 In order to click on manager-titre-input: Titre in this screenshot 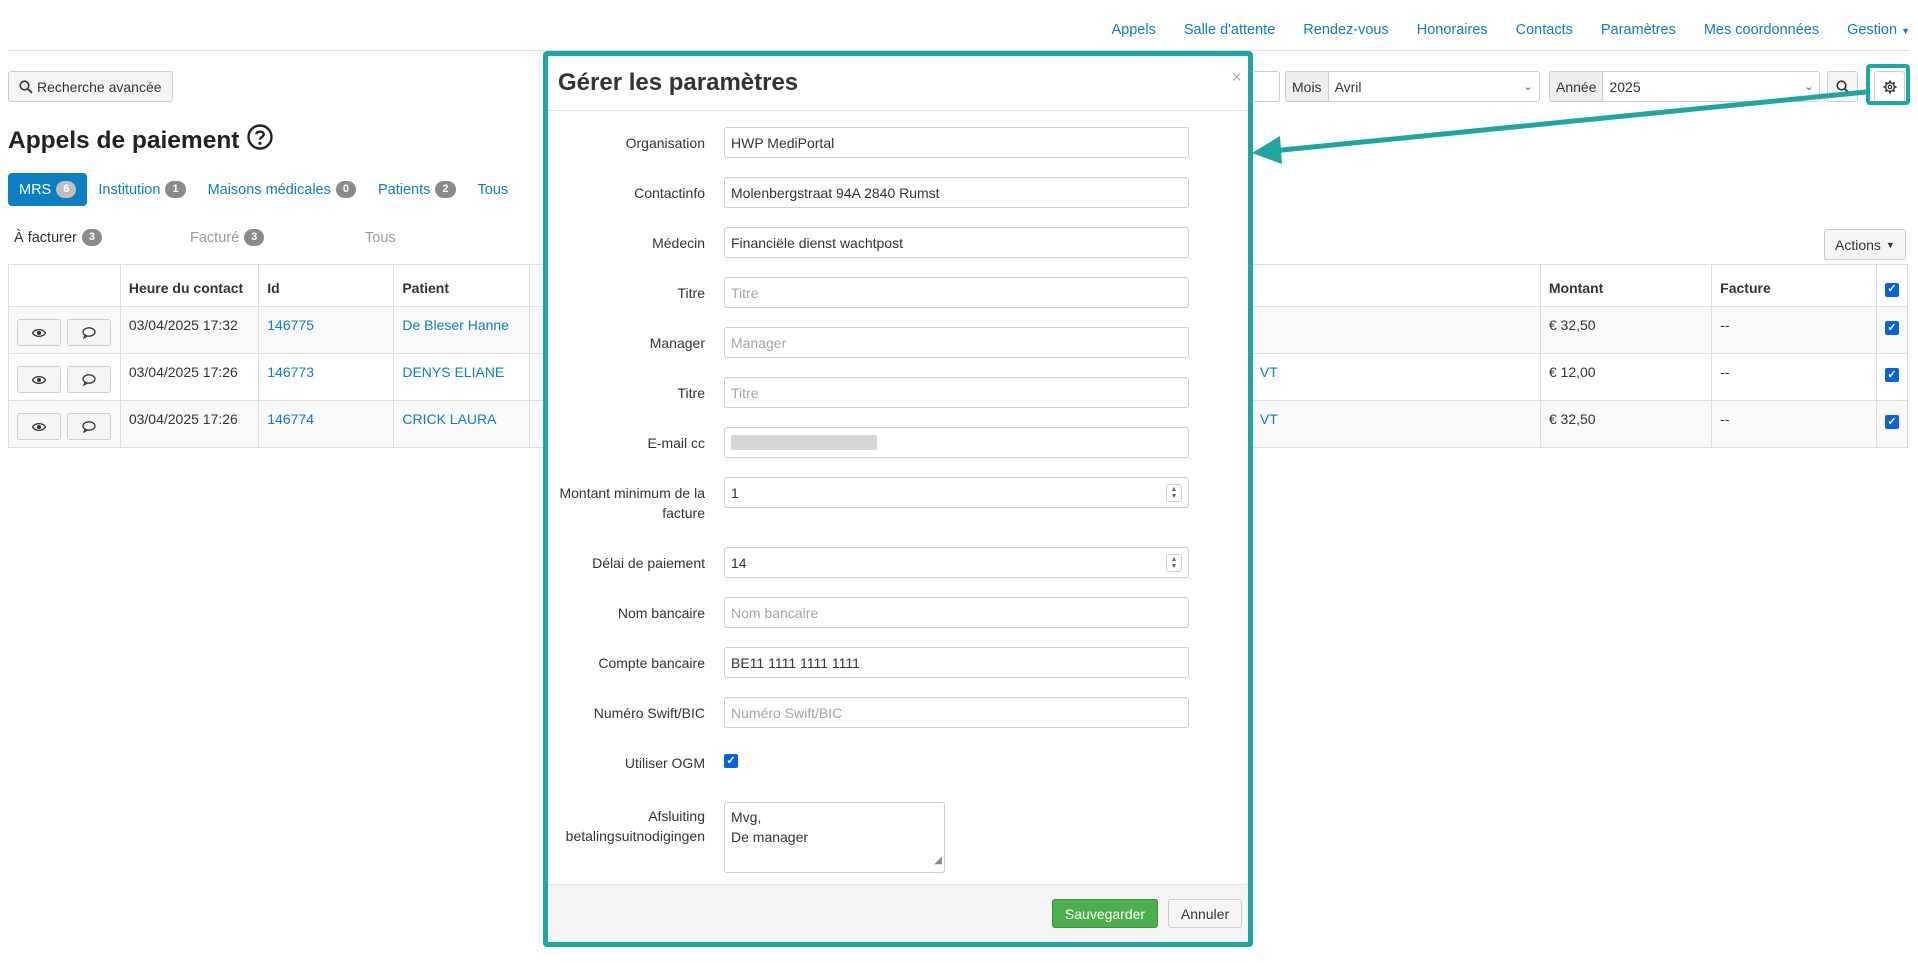, I will do `click(956, 392)`.